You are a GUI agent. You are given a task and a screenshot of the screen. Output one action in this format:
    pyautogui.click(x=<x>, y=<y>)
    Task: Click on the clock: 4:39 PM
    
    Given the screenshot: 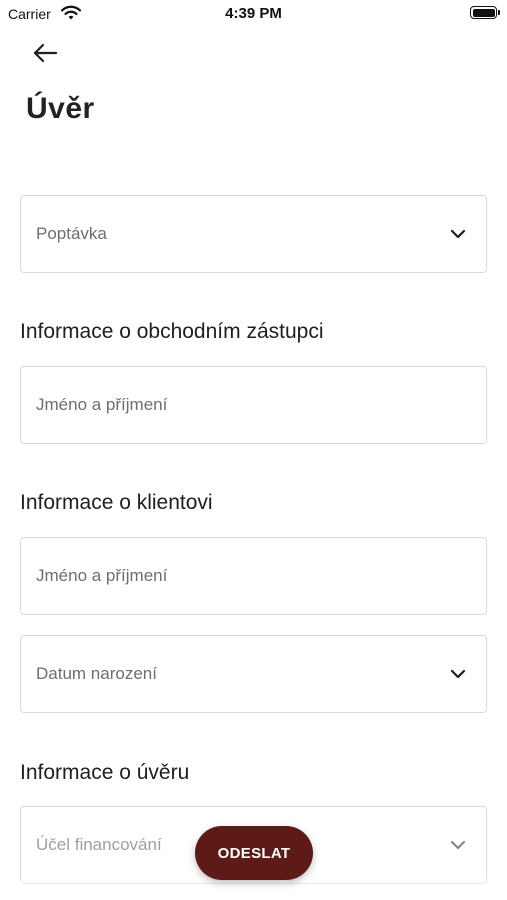 What is the action you would take?
    pyautogui.click(x=253, y=13)
    